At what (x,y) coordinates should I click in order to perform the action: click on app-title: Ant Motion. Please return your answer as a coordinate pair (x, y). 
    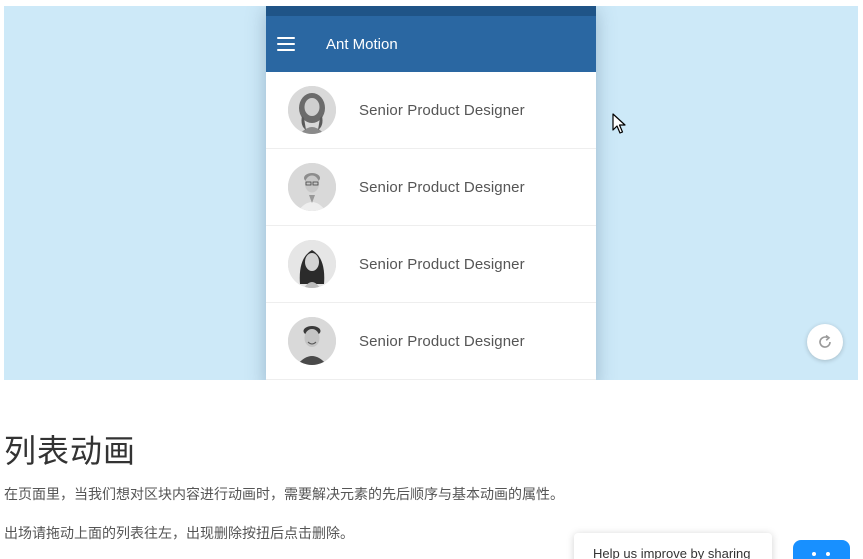
    Looking at the image, I should click on (362, 44).